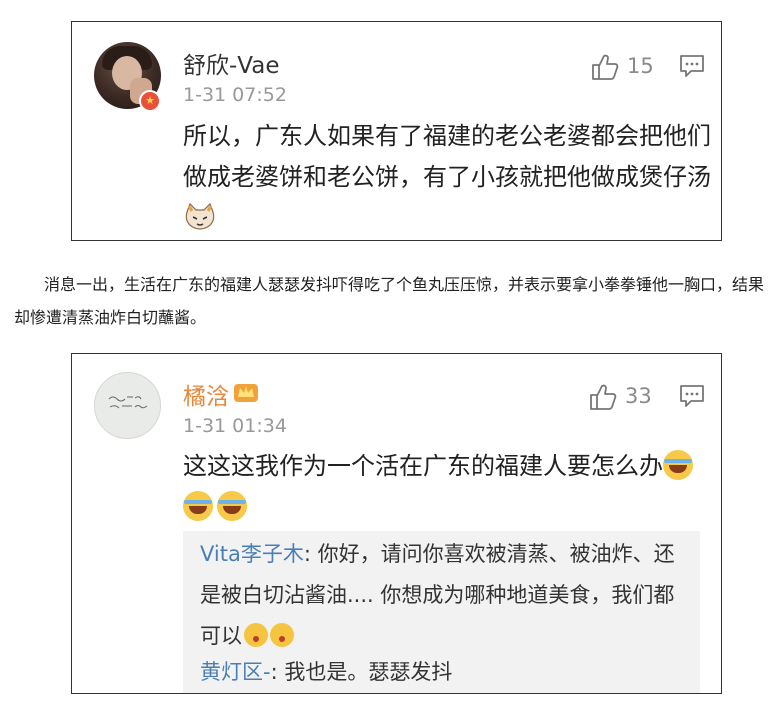  I want to click on user-avatar, so click(127, 405).